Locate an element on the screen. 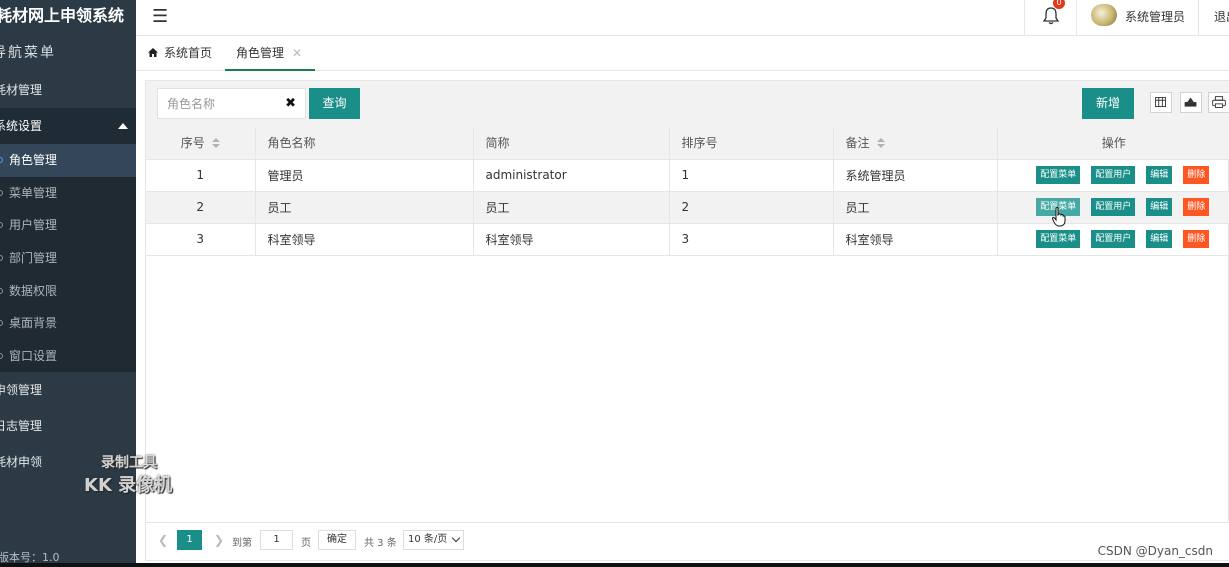 The image size is (1229, 567). role-name-search-input is located at coordinates (218, 103).